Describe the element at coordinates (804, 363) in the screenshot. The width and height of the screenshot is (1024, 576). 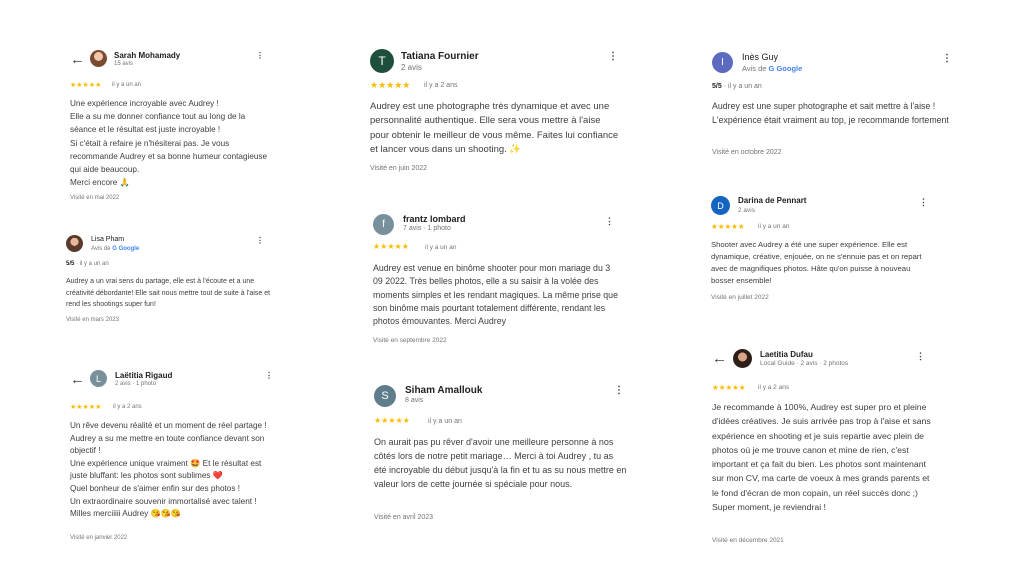
I see `reviewer-stats: Local Guide · 2 avis · 2 photos` at that location.